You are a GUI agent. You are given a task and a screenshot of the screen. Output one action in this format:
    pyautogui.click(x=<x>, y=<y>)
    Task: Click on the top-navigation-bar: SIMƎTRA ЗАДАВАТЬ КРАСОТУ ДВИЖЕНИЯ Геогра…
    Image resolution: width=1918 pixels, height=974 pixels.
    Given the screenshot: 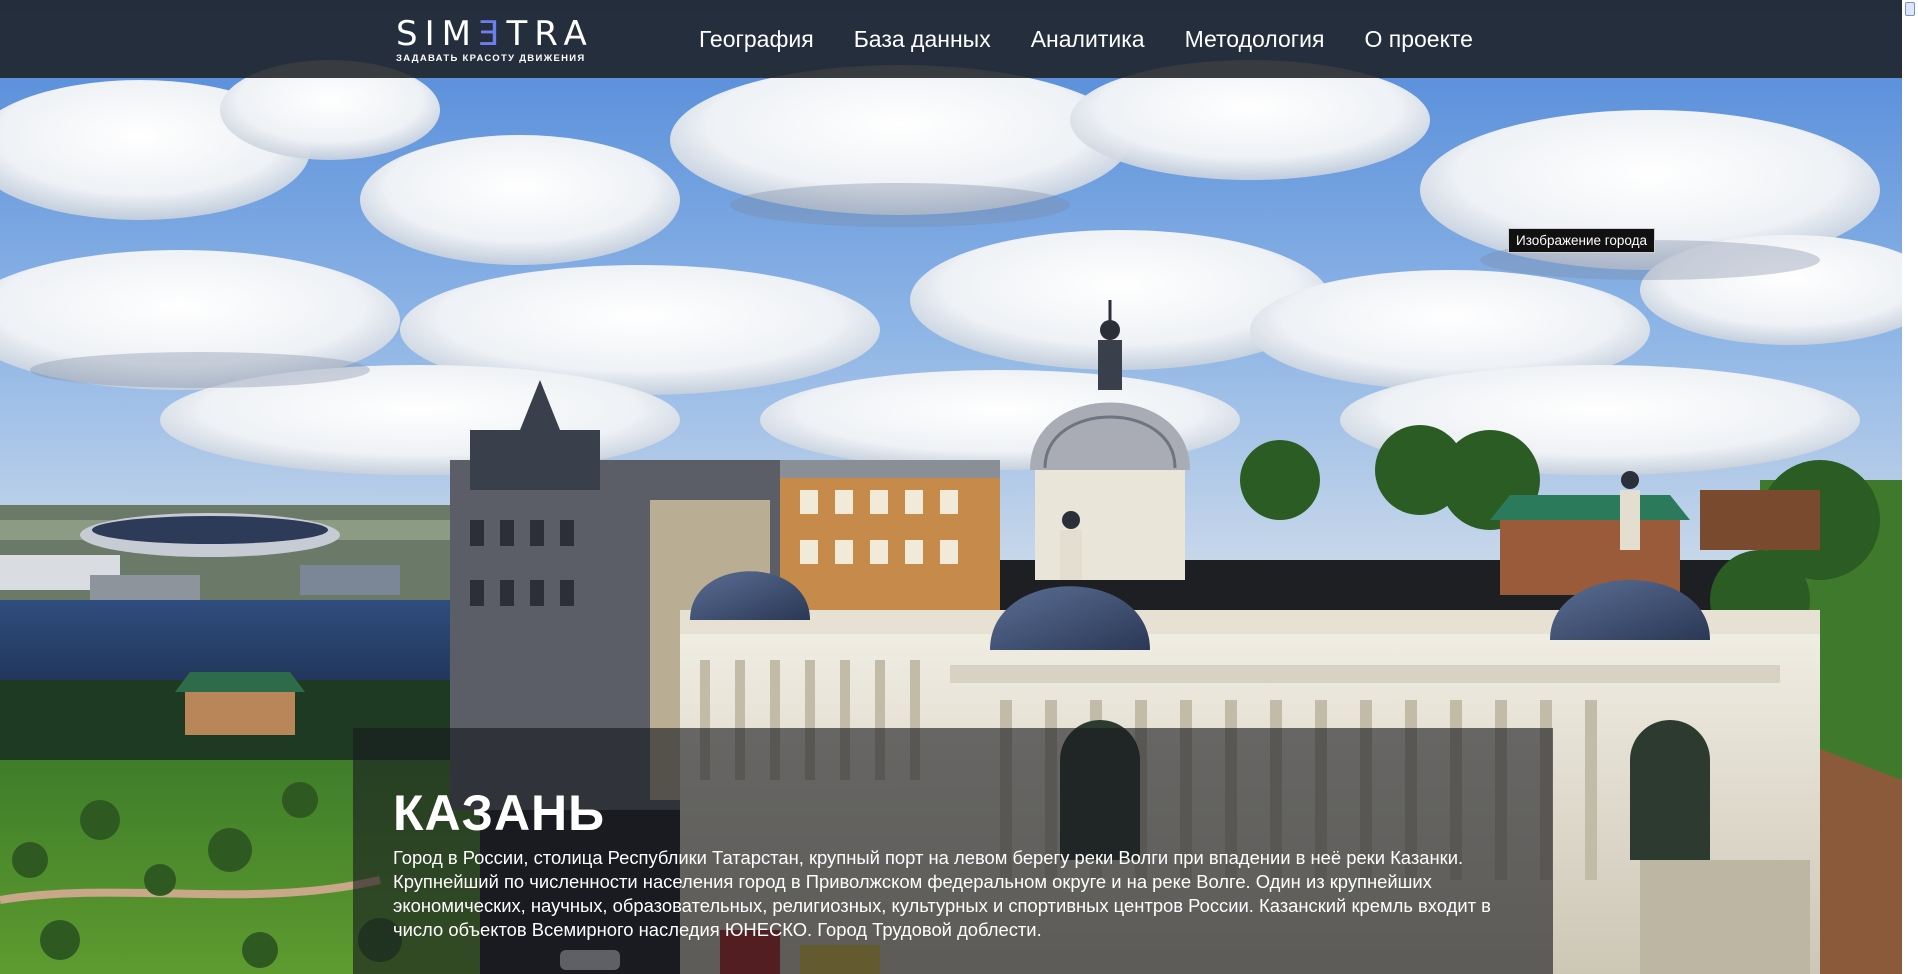 What is the action you would take?
    pyautogui.click(x=951, y=39)
    